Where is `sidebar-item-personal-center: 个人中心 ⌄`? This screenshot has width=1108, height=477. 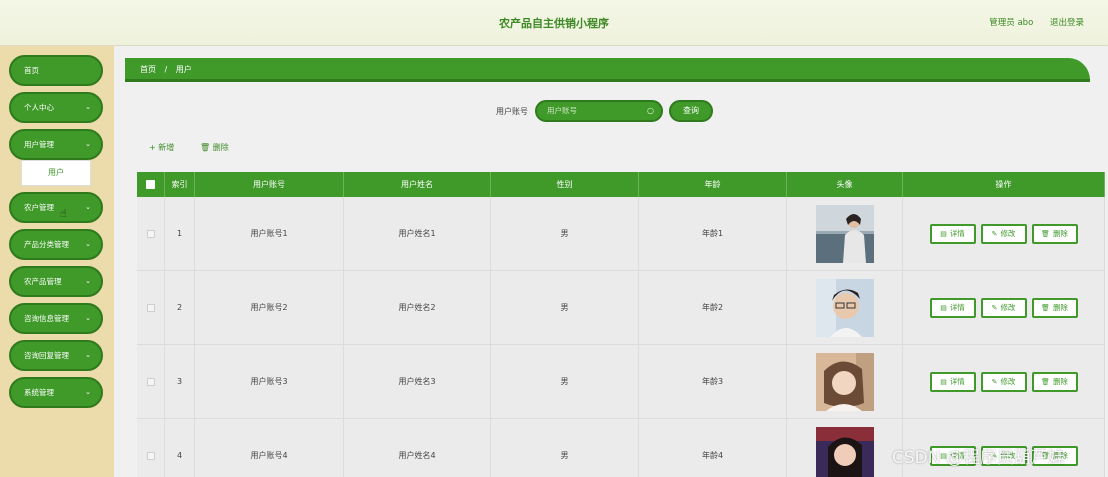
sidebar-item-personal-center: 个人中心 ⌄ is located at coordinates (56, 107).